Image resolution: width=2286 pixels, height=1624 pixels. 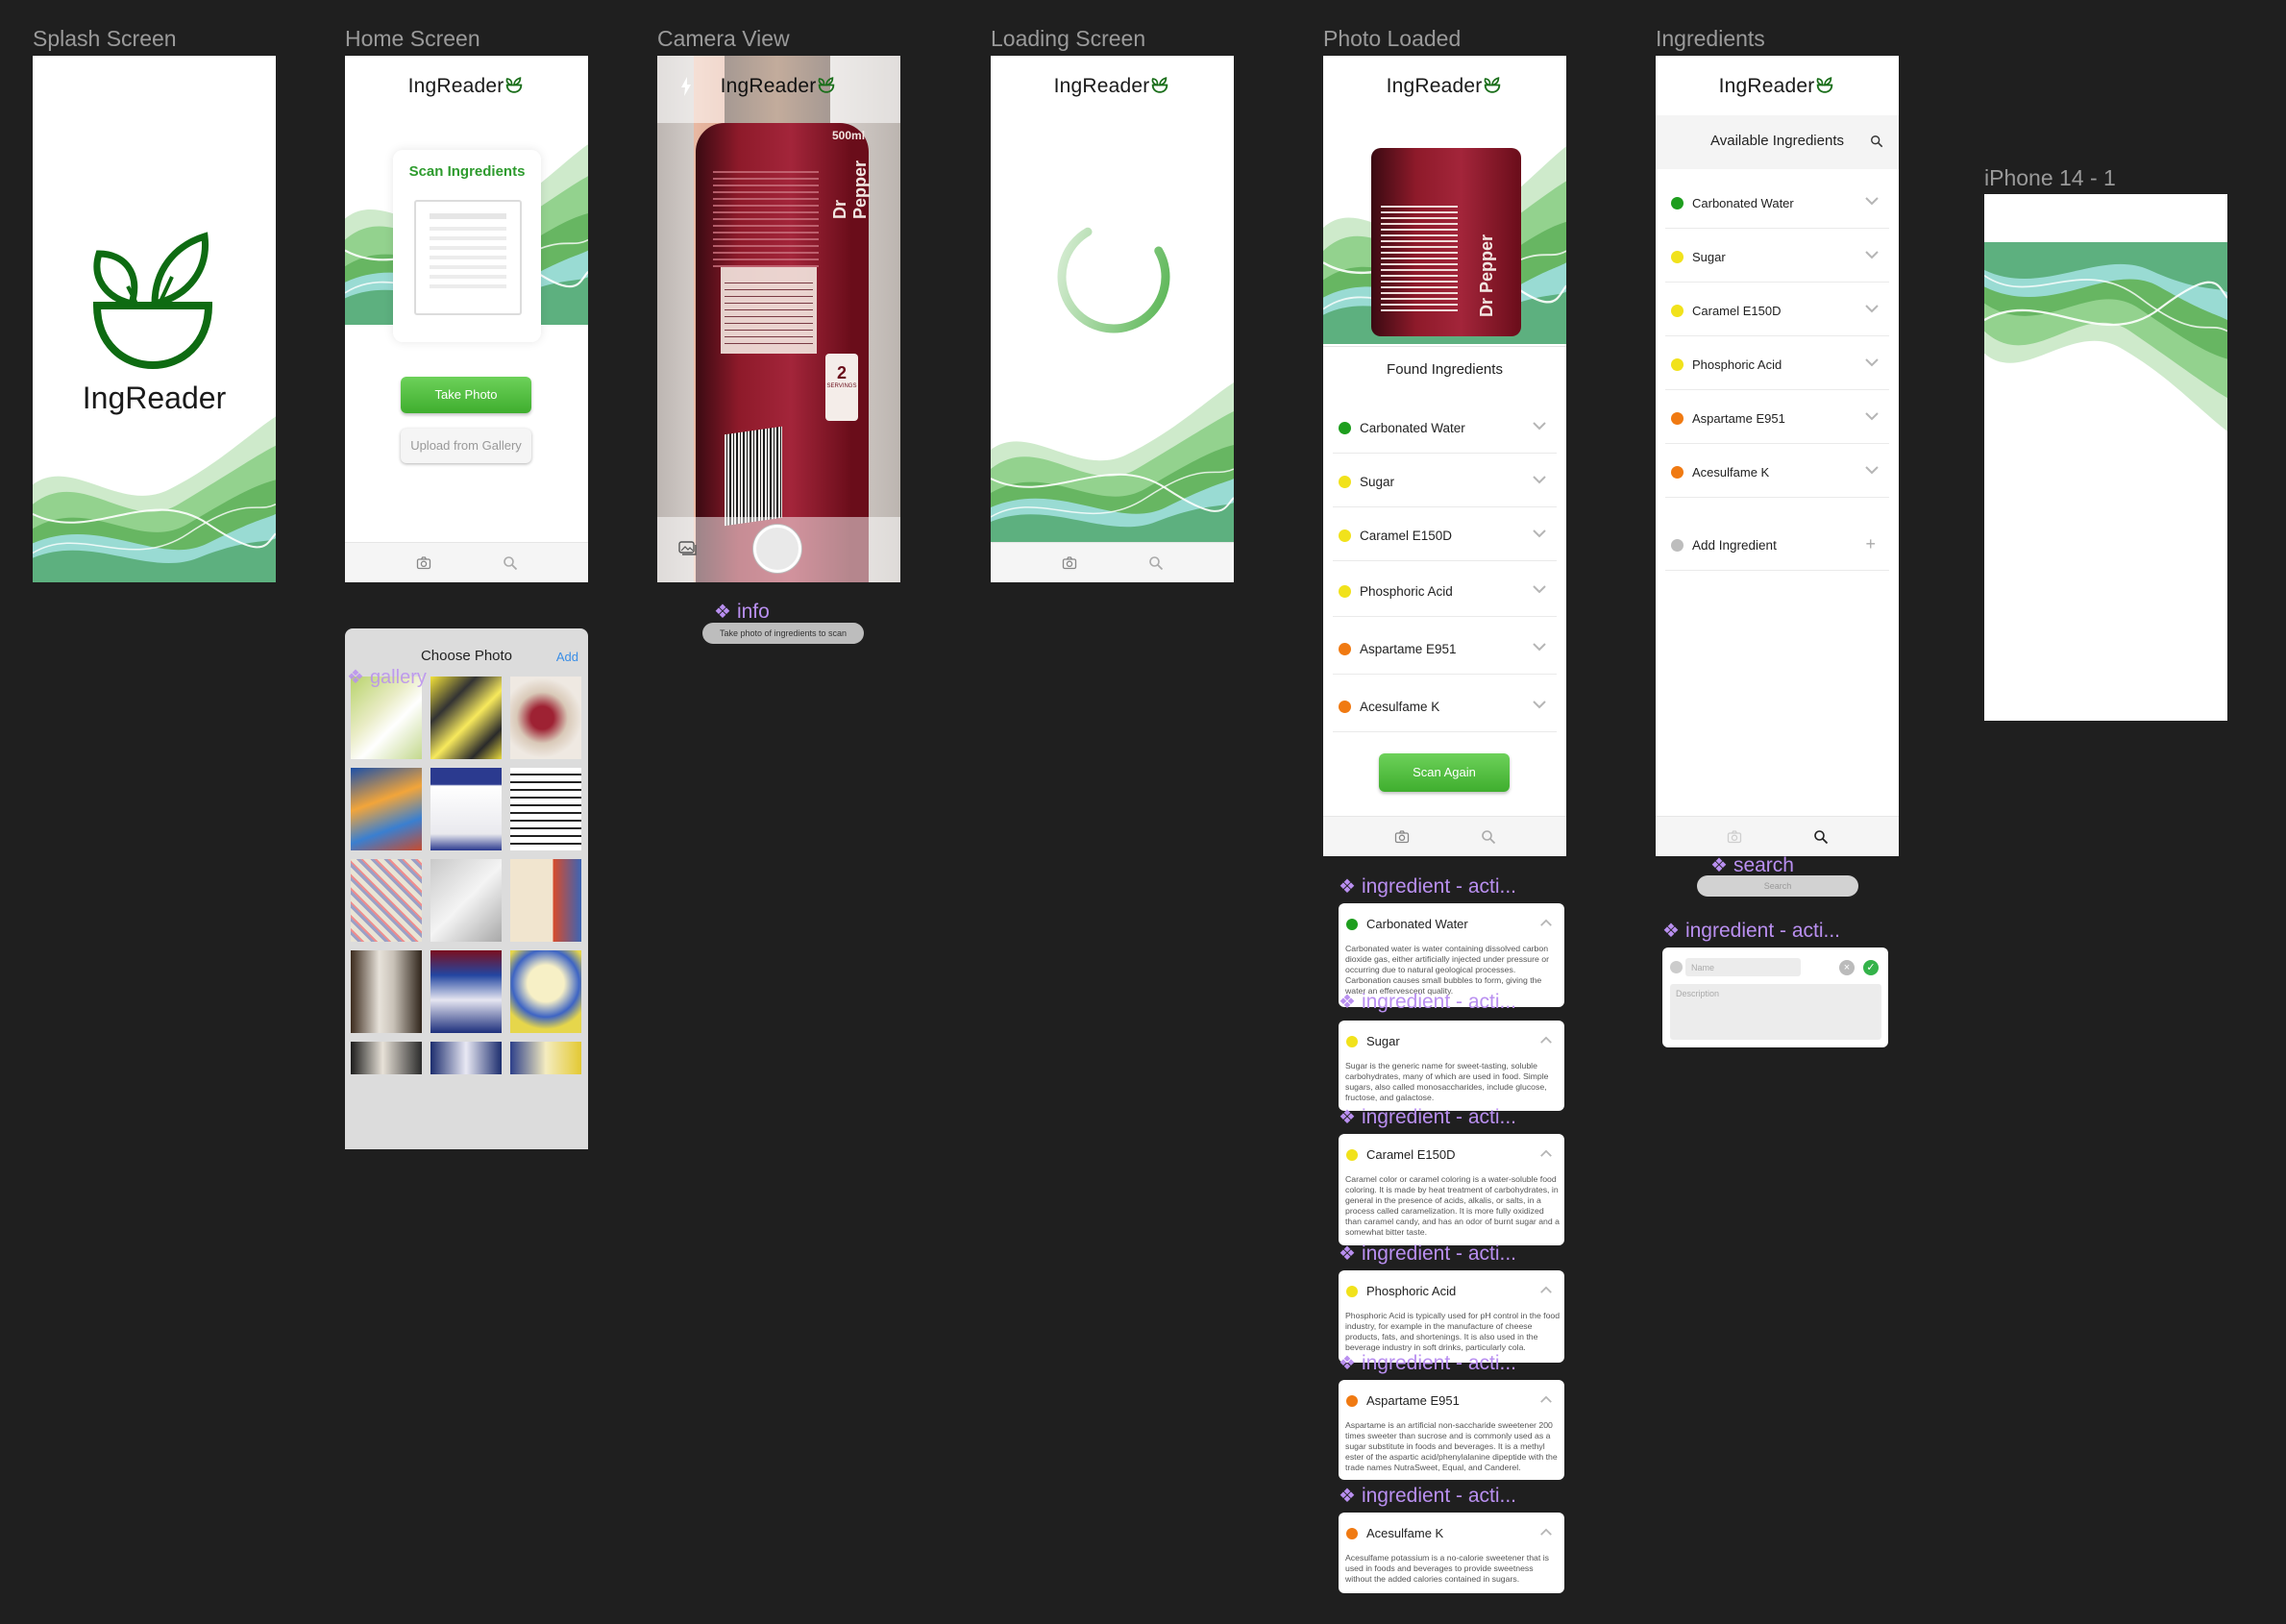 I want to click on ingredient-card-name: Phosphoric Acid, so click(x=1412, y=1291).